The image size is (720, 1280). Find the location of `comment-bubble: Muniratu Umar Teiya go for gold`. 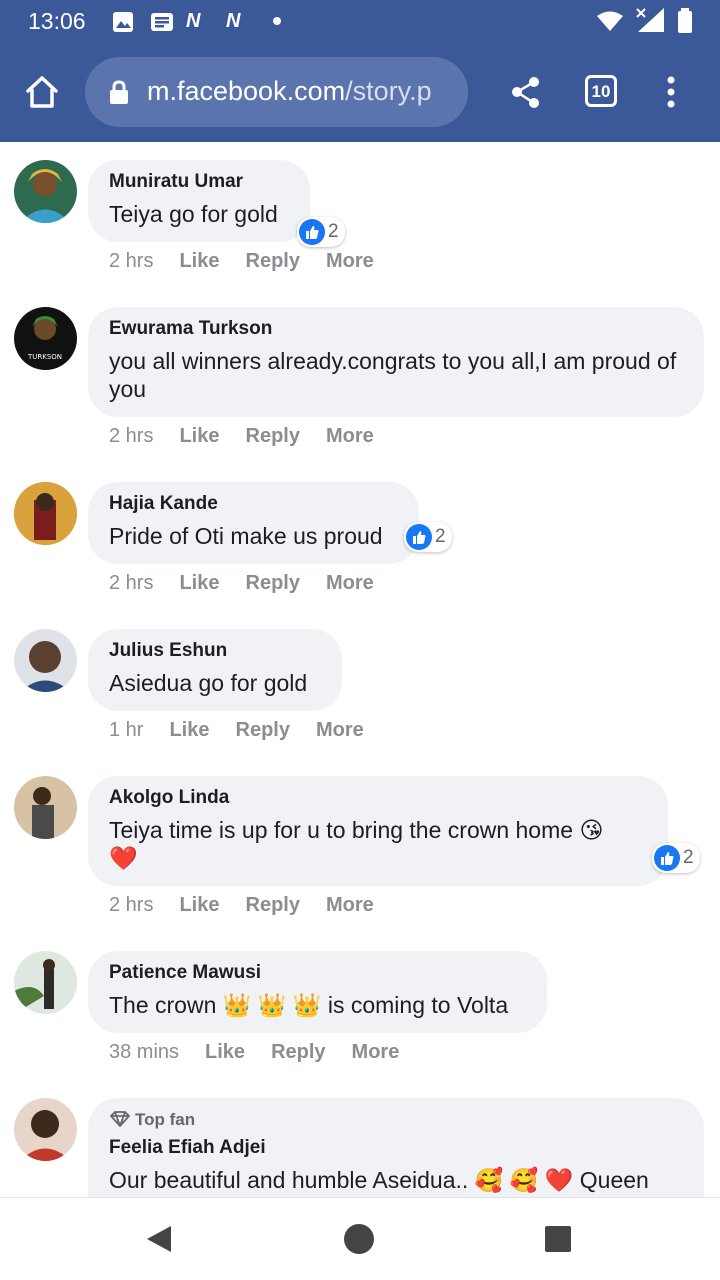

comment-bubble: Muniratu Umar Teiya go for gold is located at coordinates (199, 201).